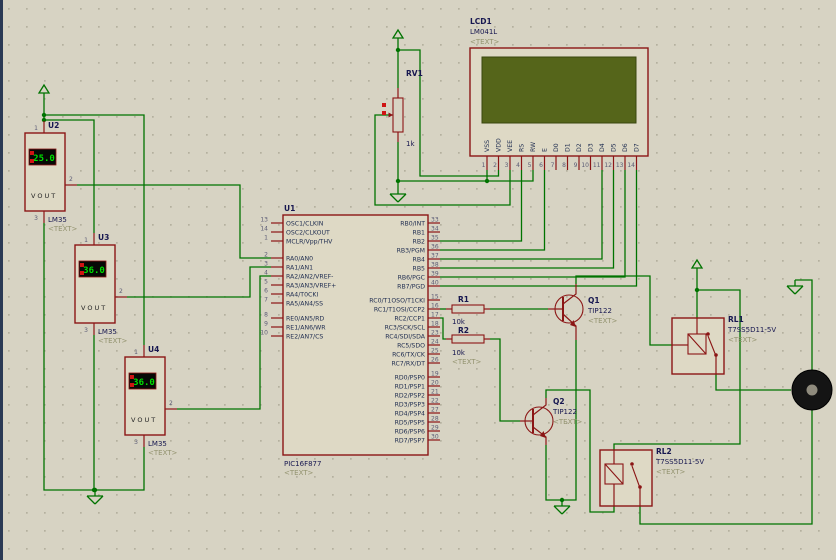 The width and height of the screenshot is (836, 560). What do you see at coordinates (435, 247) in the screenshot?
I see `pin-number: 36` at bounding box center [435, 247].